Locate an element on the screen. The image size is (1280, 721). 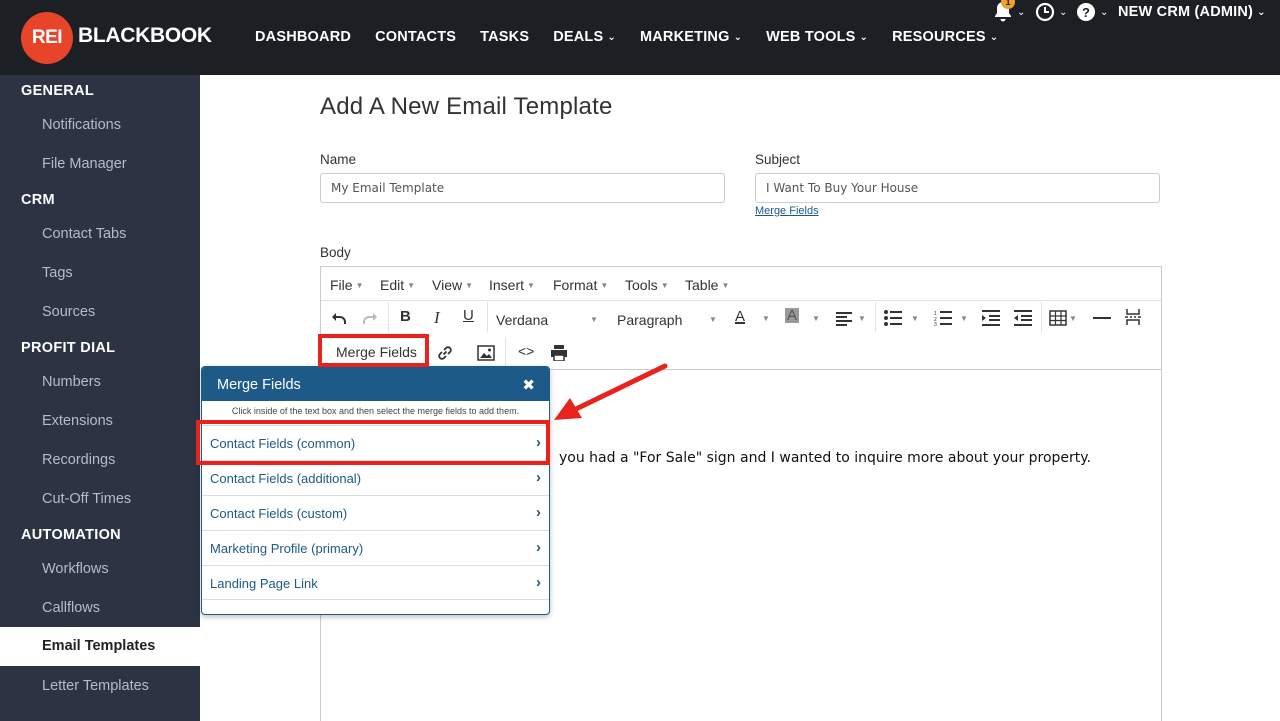
print-icon is located at coordinates (559, 353).